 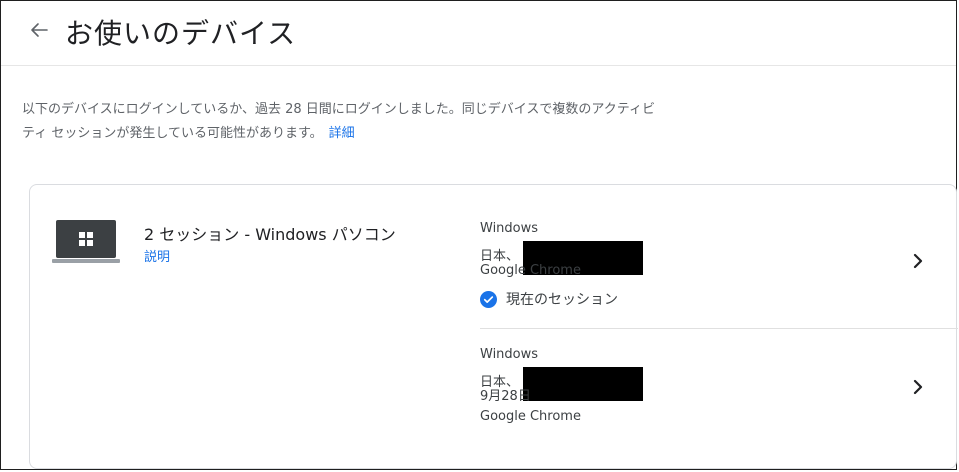 What do you see at coordinates (562, 300) in the screenshot?
I see `current-session-label: 現在のセッション` at bounding box center [562, 300].